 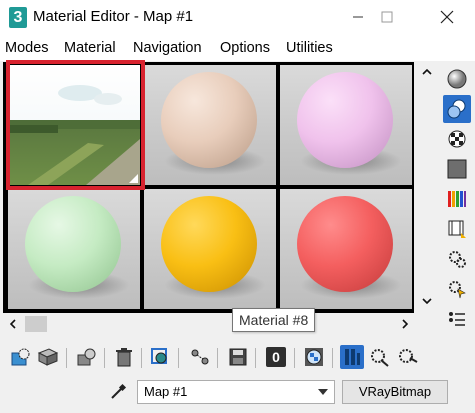 What do you see at coordinates (133, 178) in the screenshot?
I see `slot-corner-marker` at bounding box center [133, 178].